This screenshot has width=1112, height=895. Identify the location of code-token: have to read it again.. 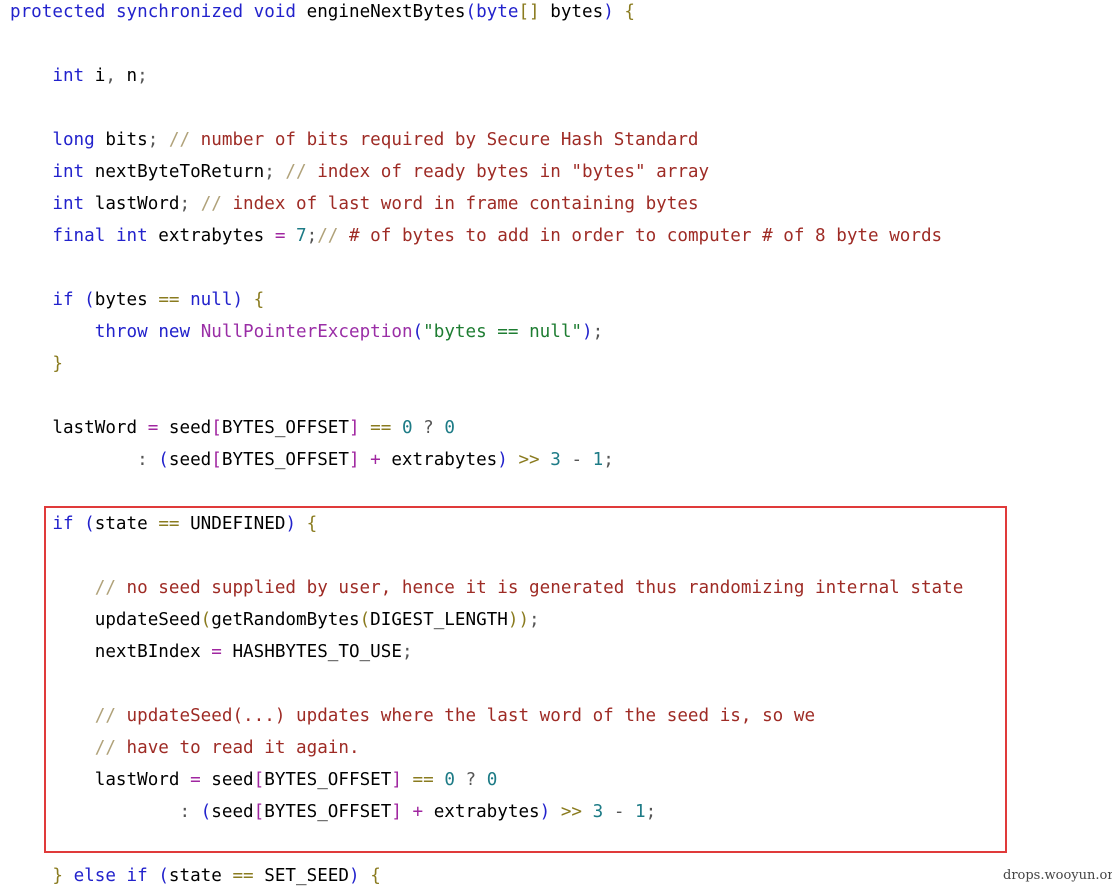
(237, 748).